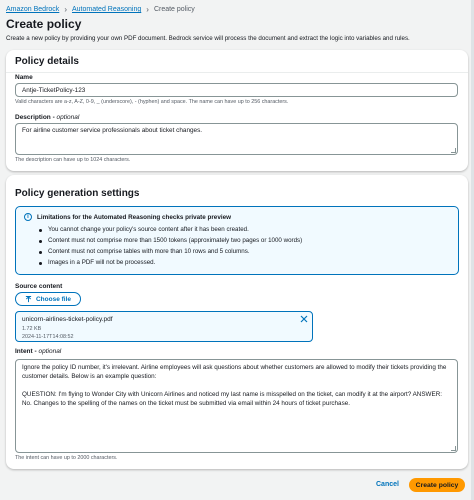  I want to click on choose-file-button: Choose file, so click(48, 299).